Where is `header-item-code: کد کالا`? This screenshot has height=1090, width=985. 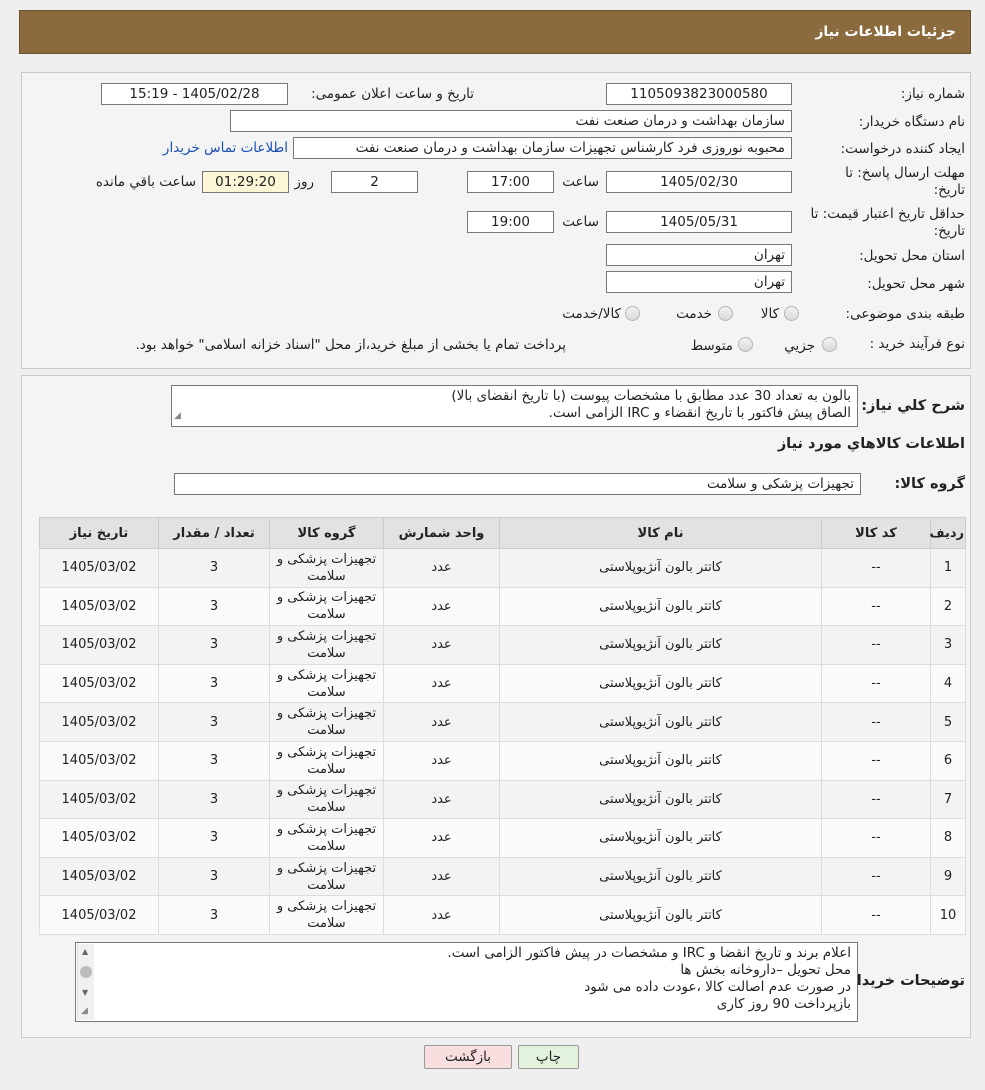 header-item-code: کد کالا is located at coordinates (876, 533).